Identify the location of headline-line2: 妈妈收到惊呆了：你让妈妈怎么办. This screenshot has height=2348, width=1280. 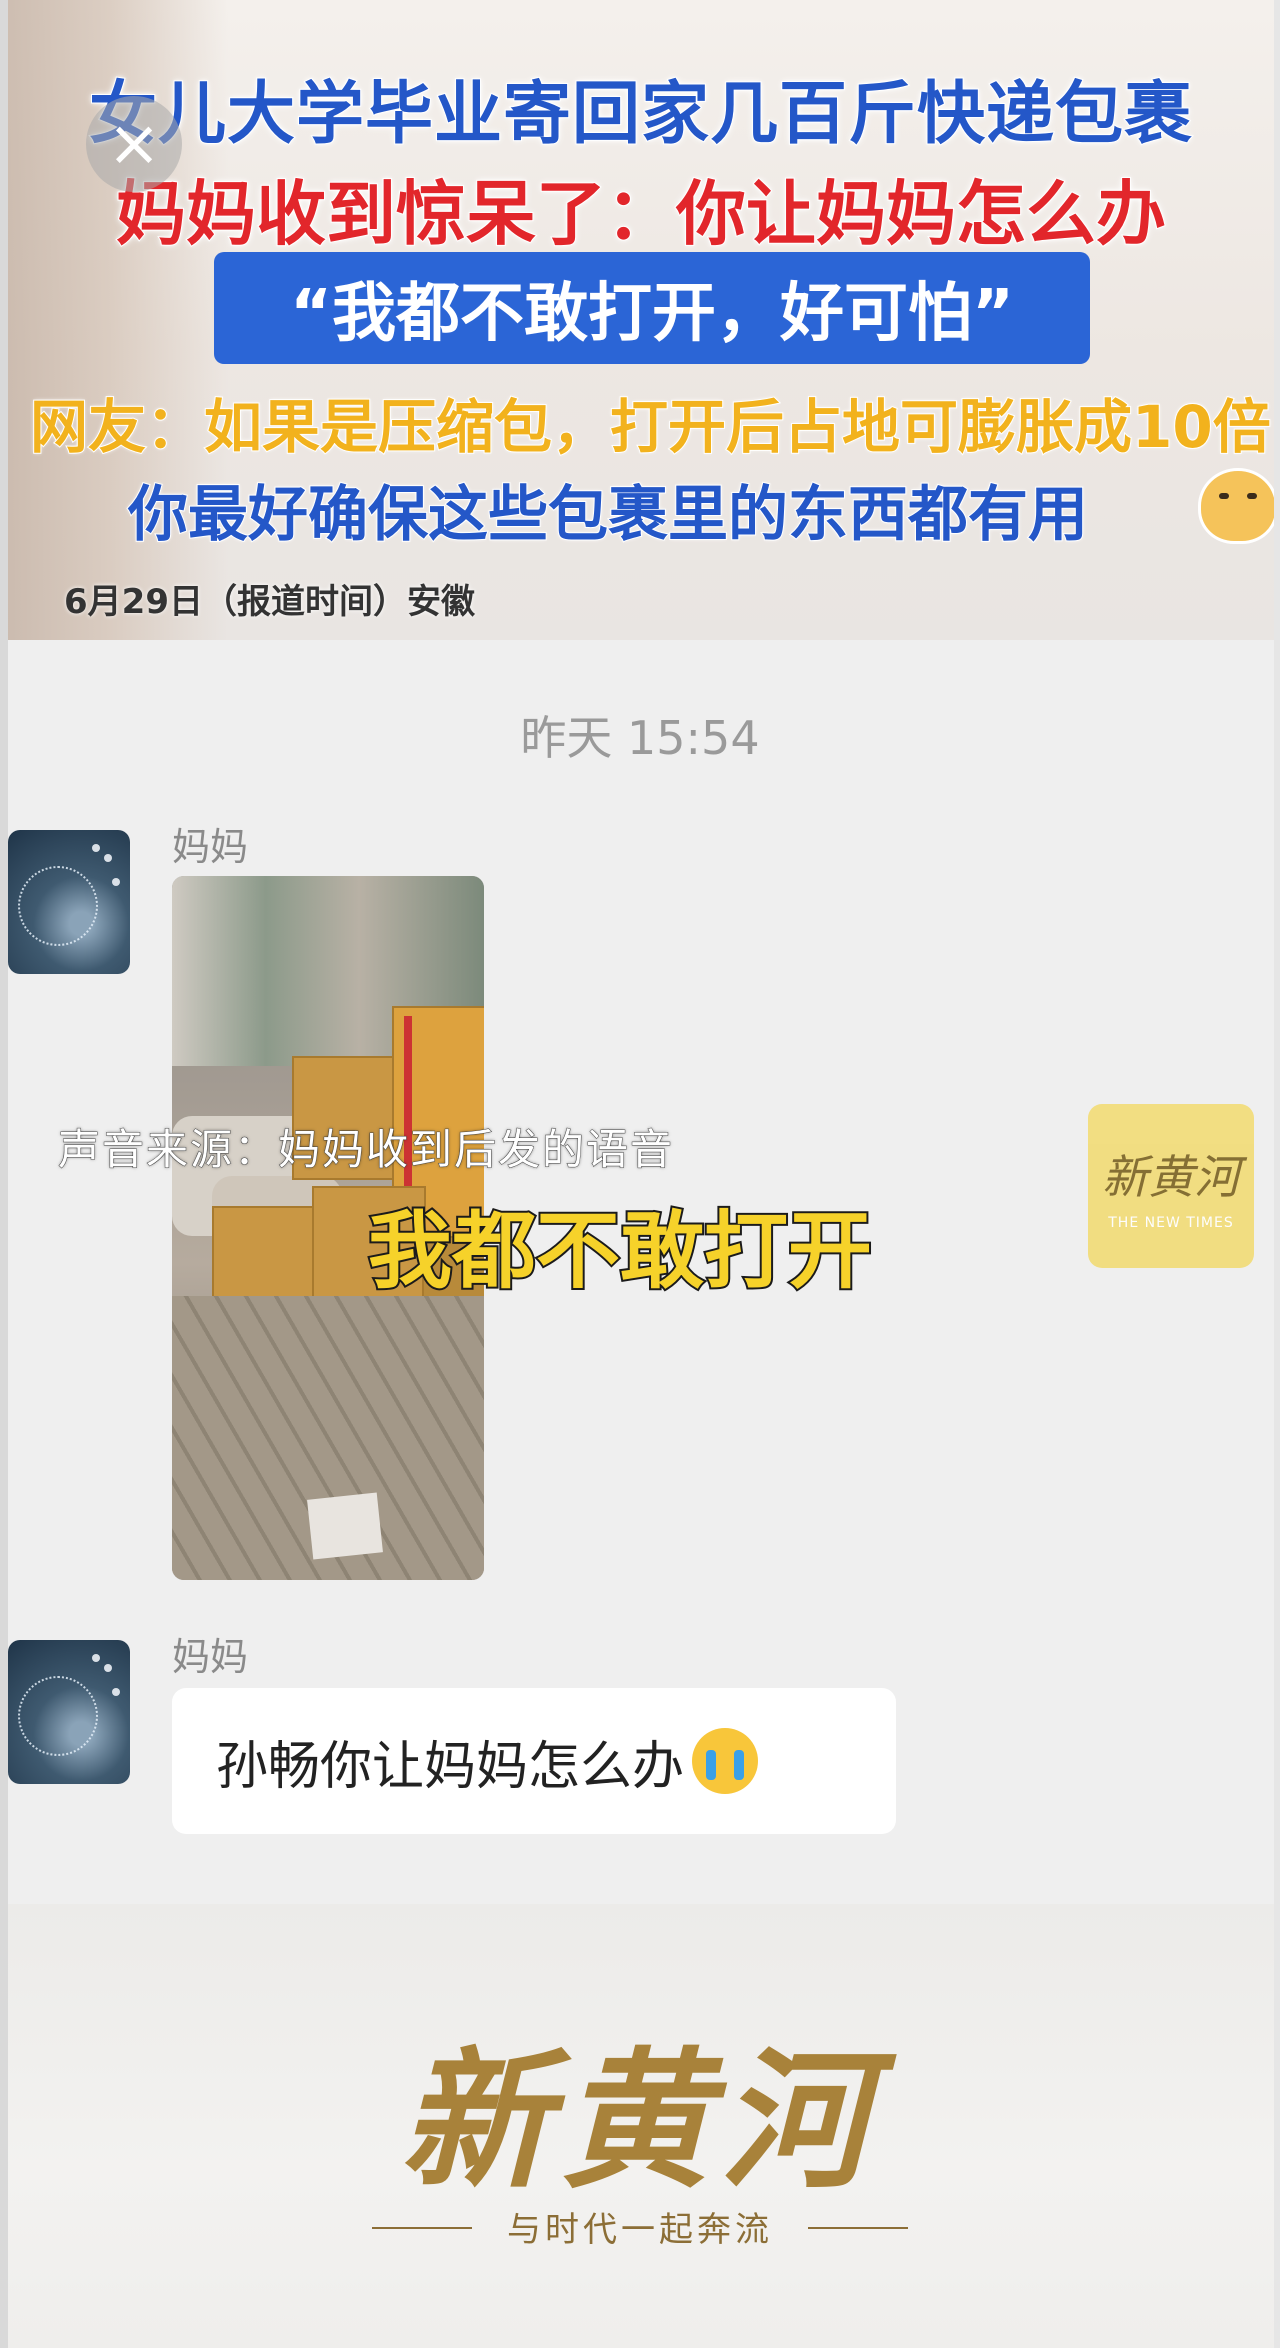
(641, 214).